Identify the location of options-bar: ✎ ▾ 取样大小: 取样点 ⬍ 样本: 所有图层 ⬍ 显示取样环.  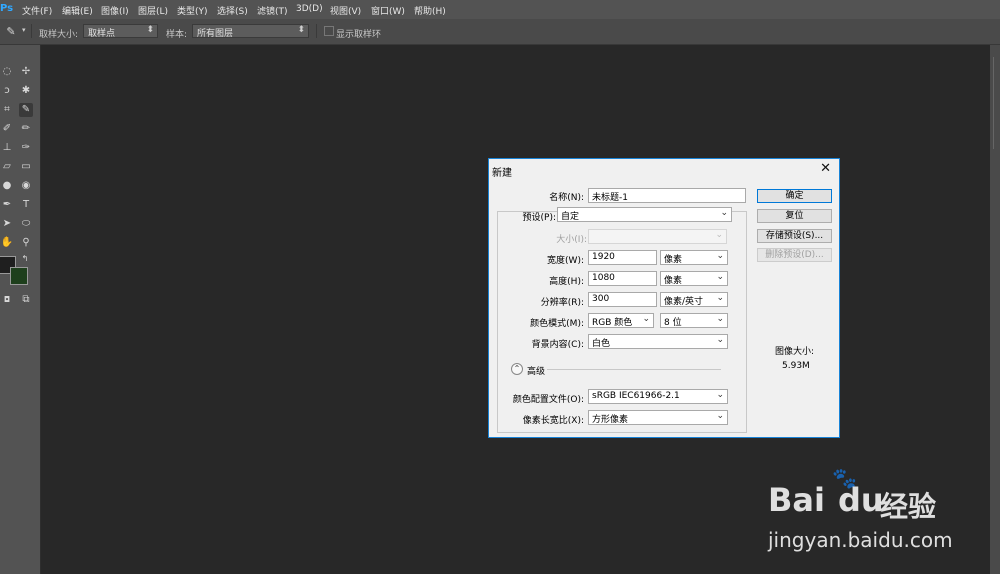
(500, 32).